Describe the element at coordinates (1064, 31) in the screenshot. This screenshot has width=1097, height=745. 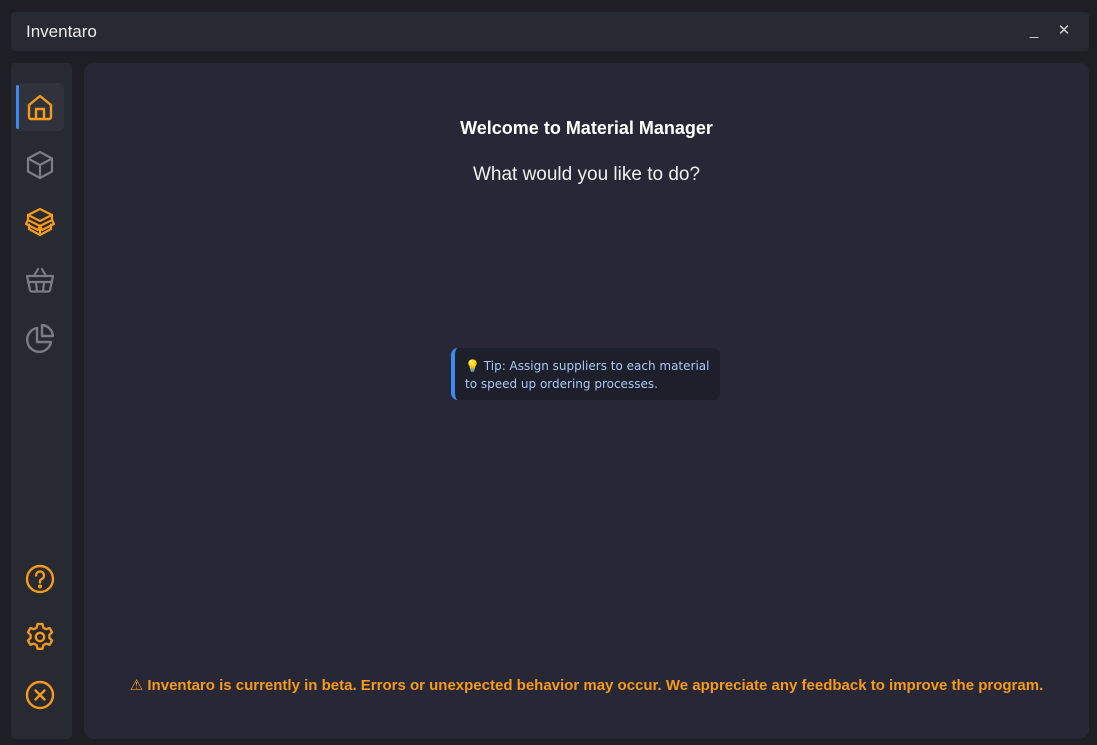
I see `close-button: ✕` at that location.